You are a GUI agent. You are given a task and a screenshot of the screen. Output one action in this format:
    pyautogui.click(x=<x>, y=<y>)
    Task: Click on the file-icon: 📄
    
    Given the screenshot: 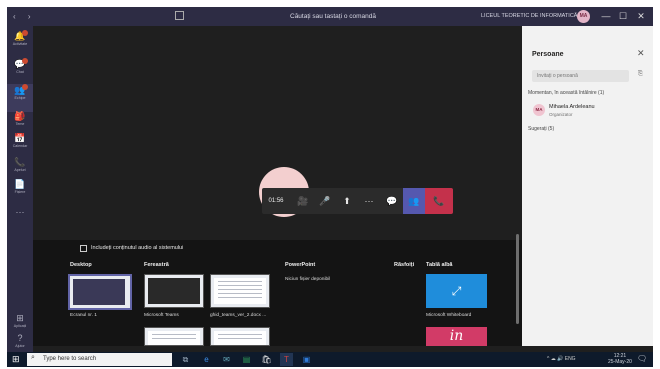 What is the action you would take?
    pyautogui.click(x=20, y=184)
    